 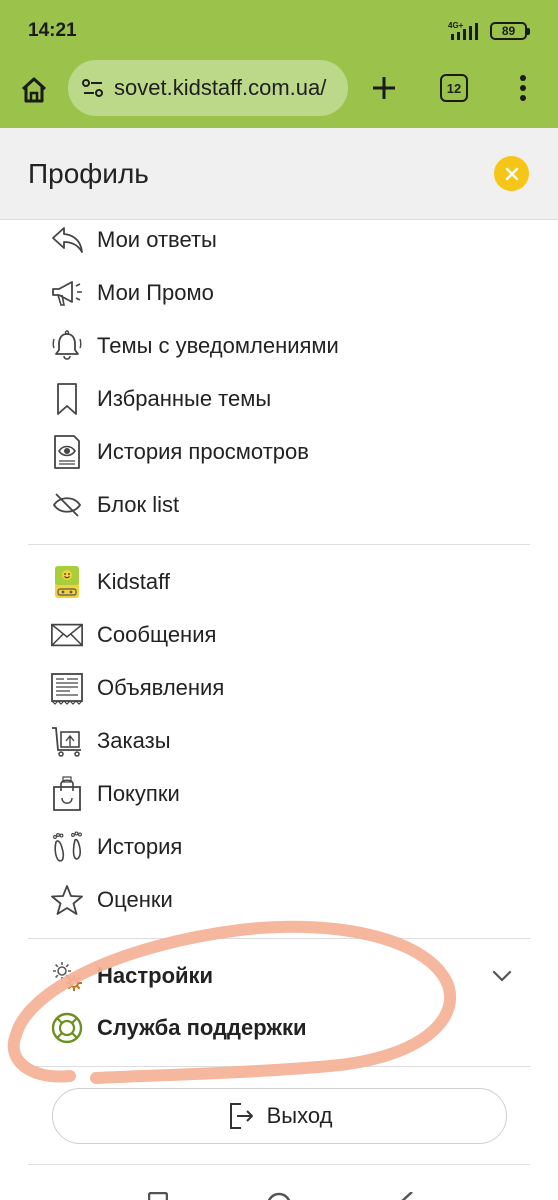 I want to click on menu-item-label: Оценки, so click(x=135, y=899).